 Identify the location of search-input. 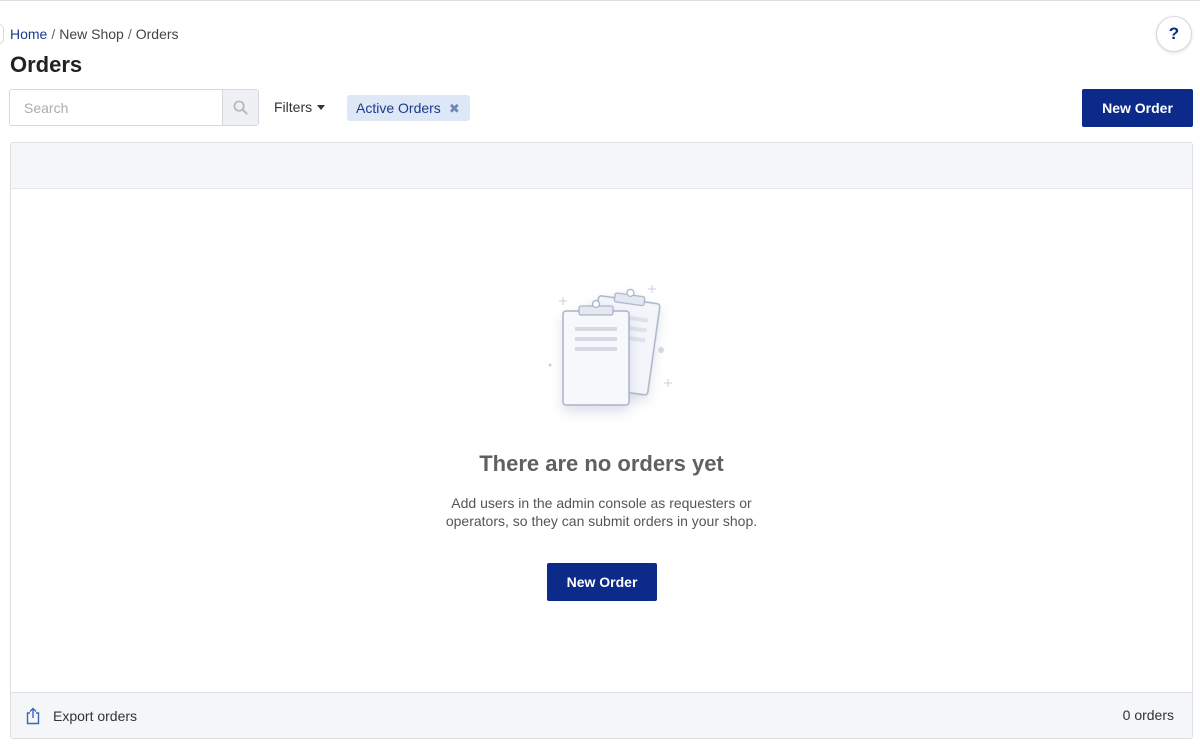
(116, 107).